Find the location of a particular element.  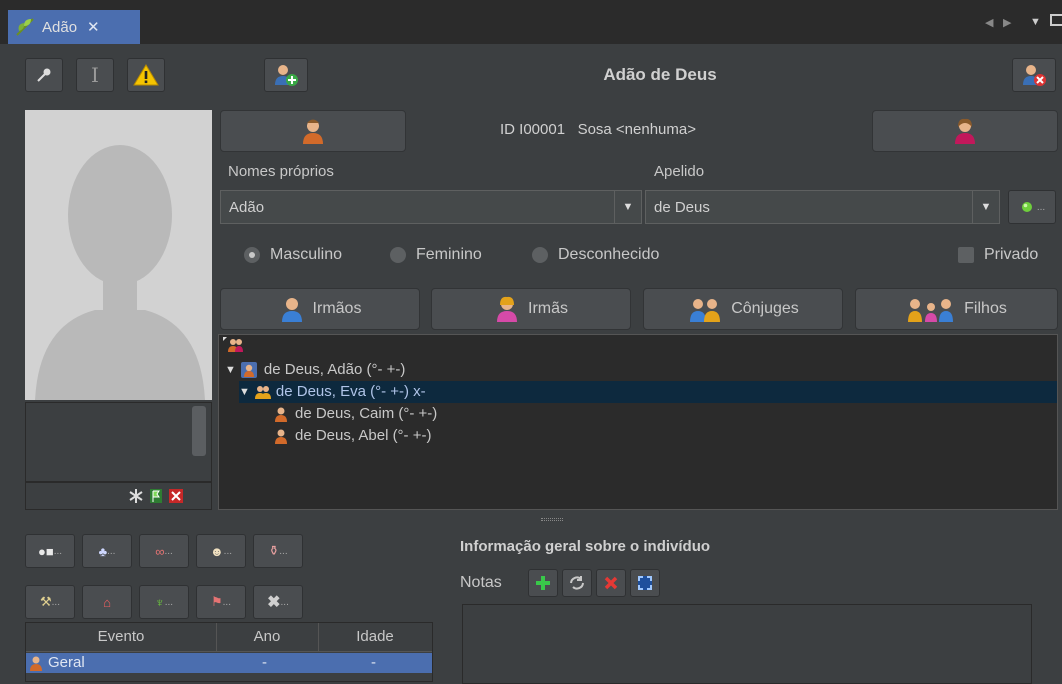

brother-icon is located at coordinates (291, 310).